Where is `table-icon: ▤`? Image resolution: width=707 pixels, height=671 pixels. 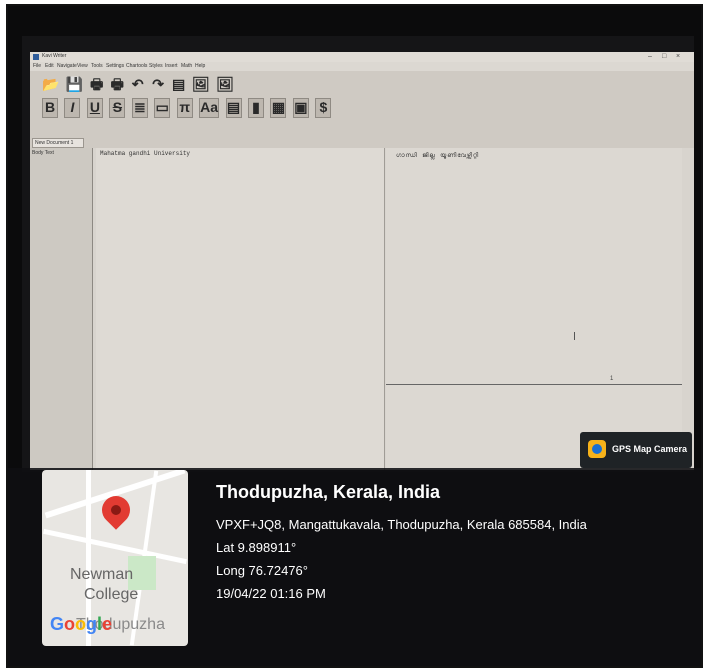
table-icon: ▤ is located at coordinates (233, 108).